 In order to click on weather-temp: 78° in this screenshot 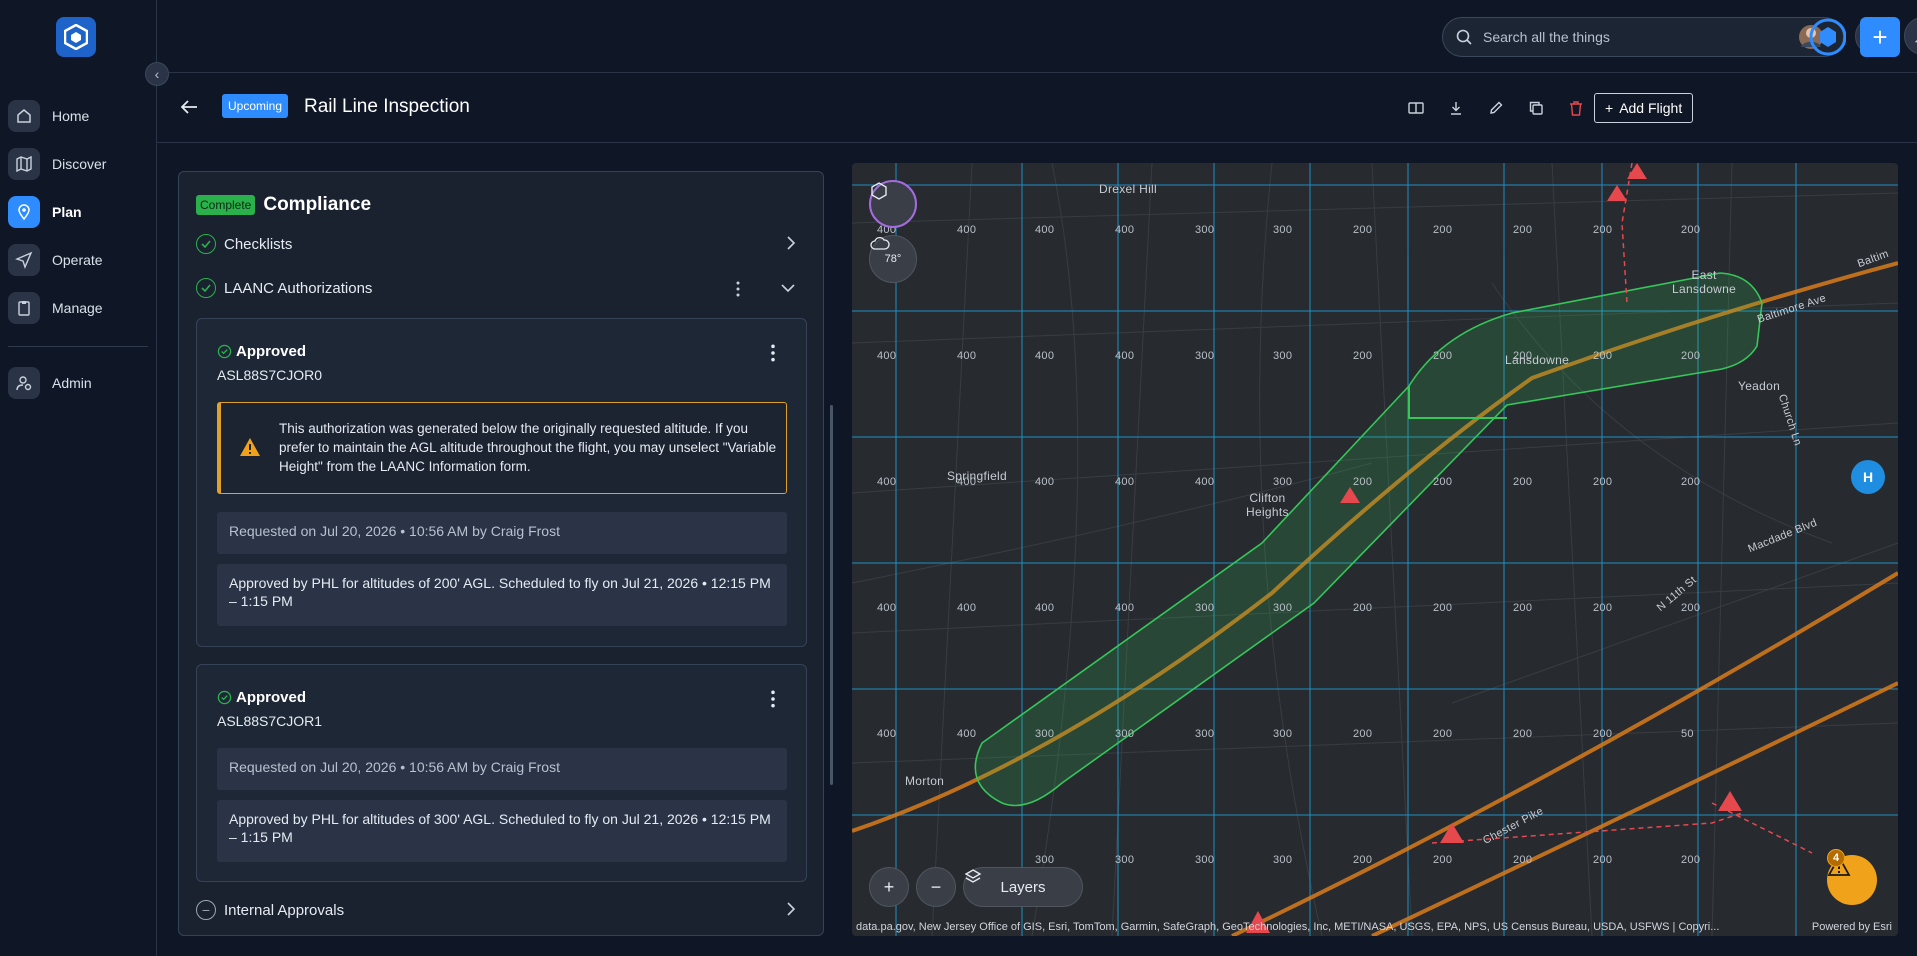, I will do `click(893, 259)`.